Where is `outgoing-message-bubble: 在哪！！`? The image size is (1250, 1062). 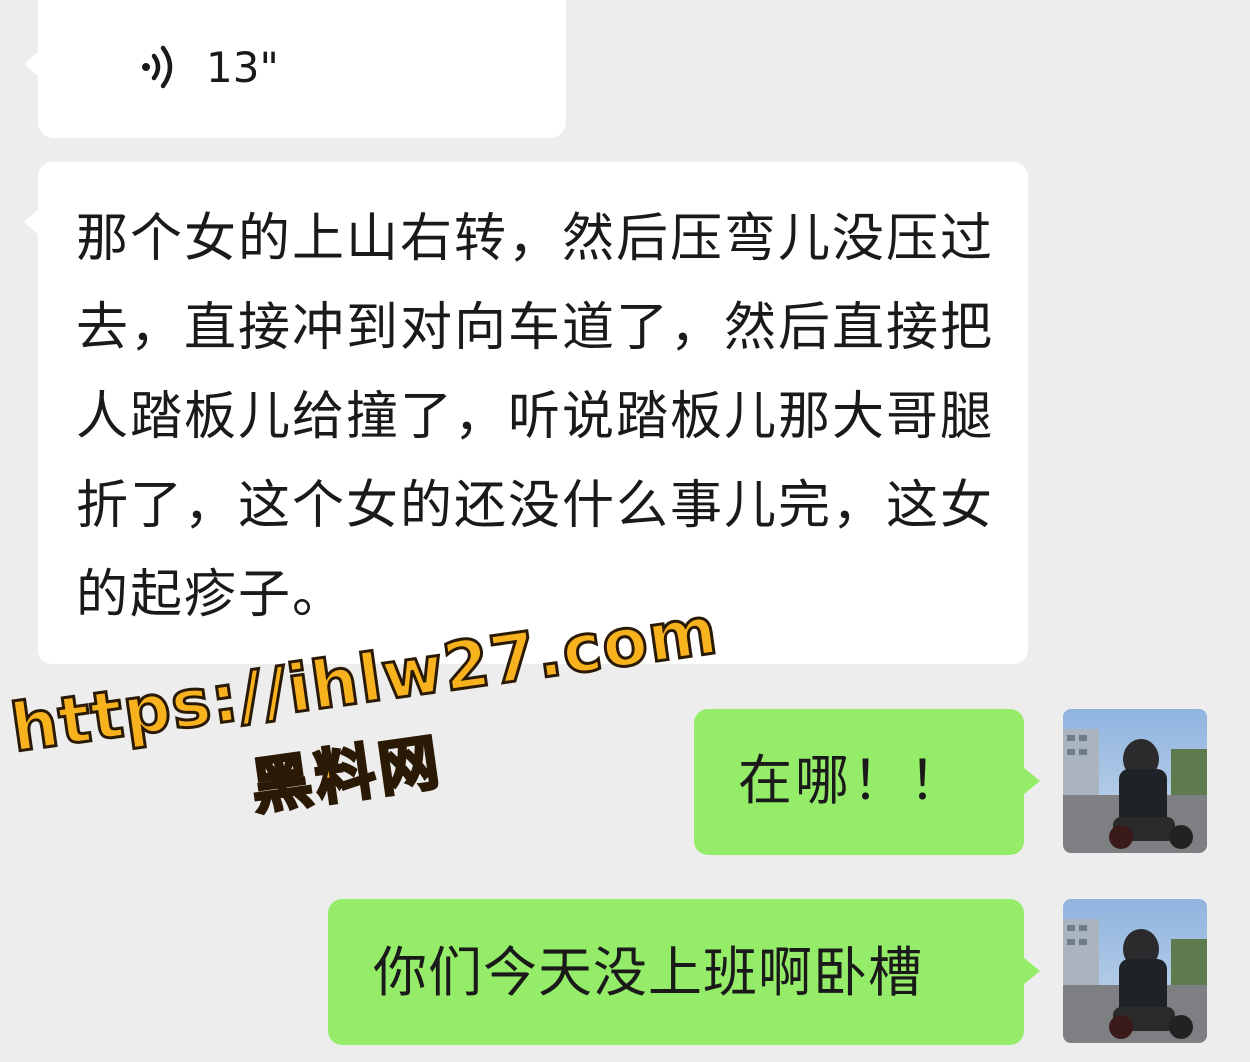 outgoing-message-bubble: 在哪！！ is located at coordinates (867, 782).